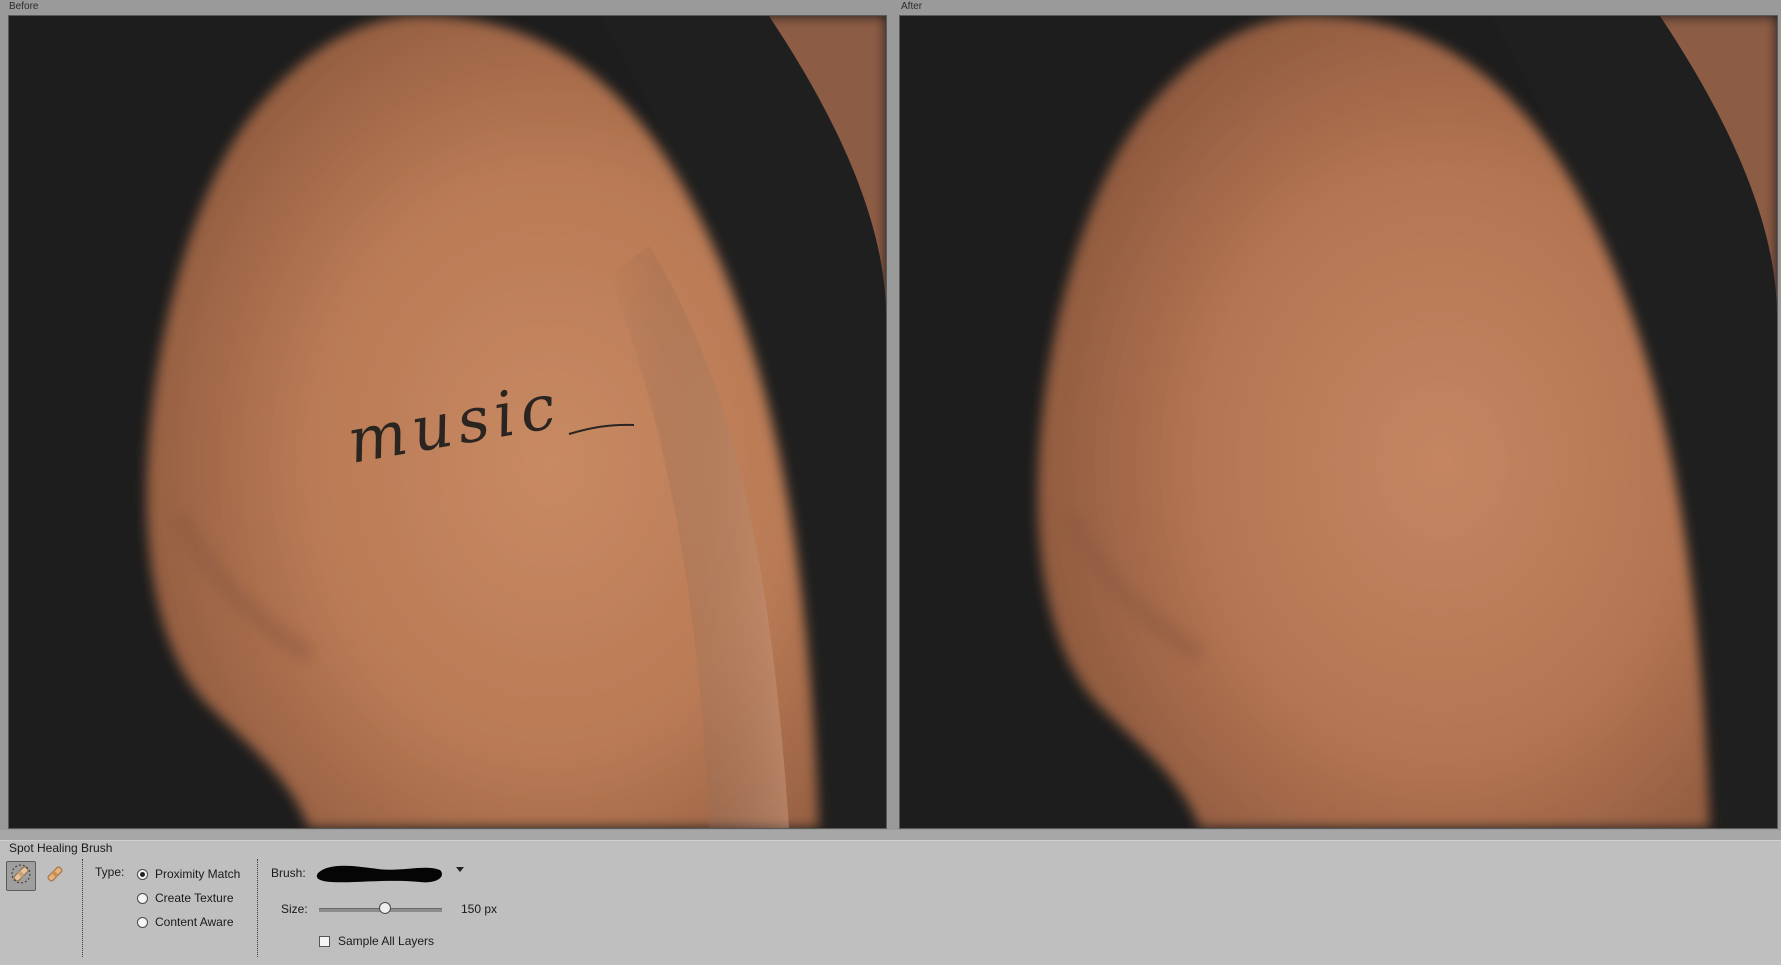 The image size is (1781, 965). I want to click on healing-brush-button, so click(55, 876).